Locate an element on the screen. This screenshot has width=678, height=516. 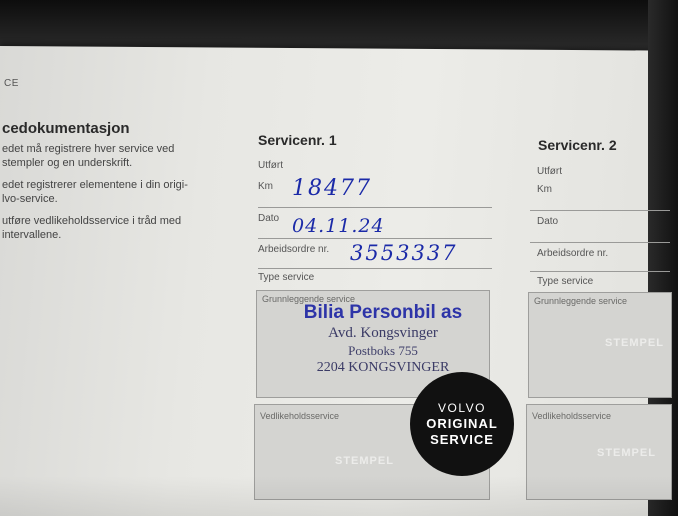
service2-title: Servicenr. 2 is located at coordinates (577, 145).